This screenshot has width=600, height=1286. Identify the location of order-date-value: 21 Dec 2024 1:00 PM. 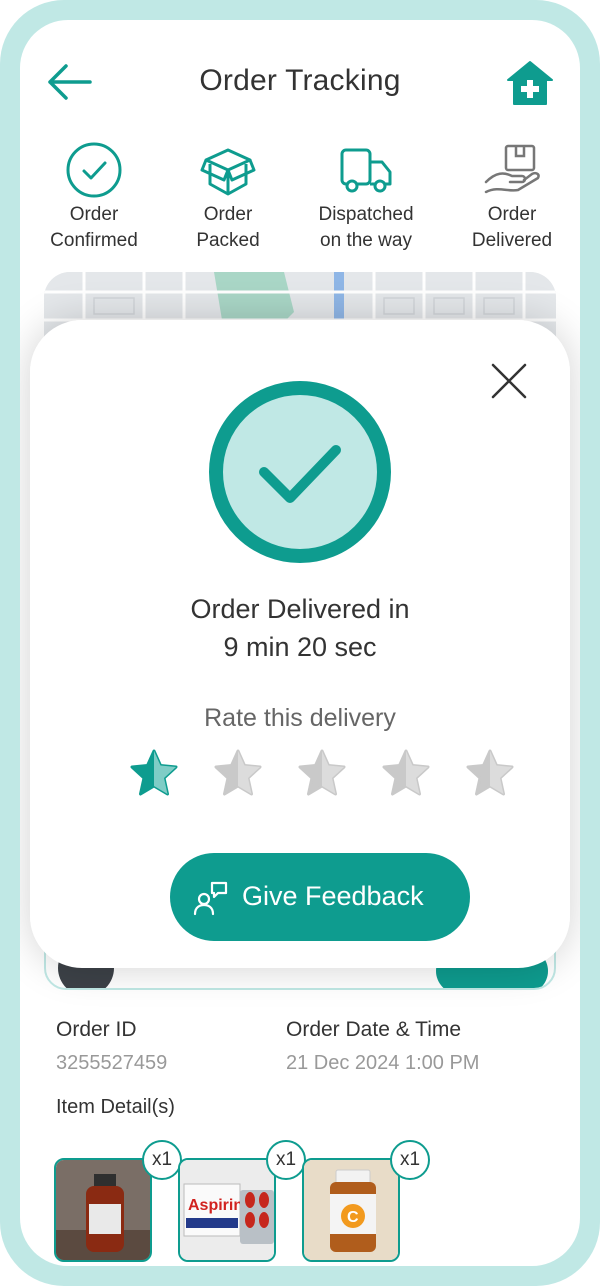
(383, 1063).